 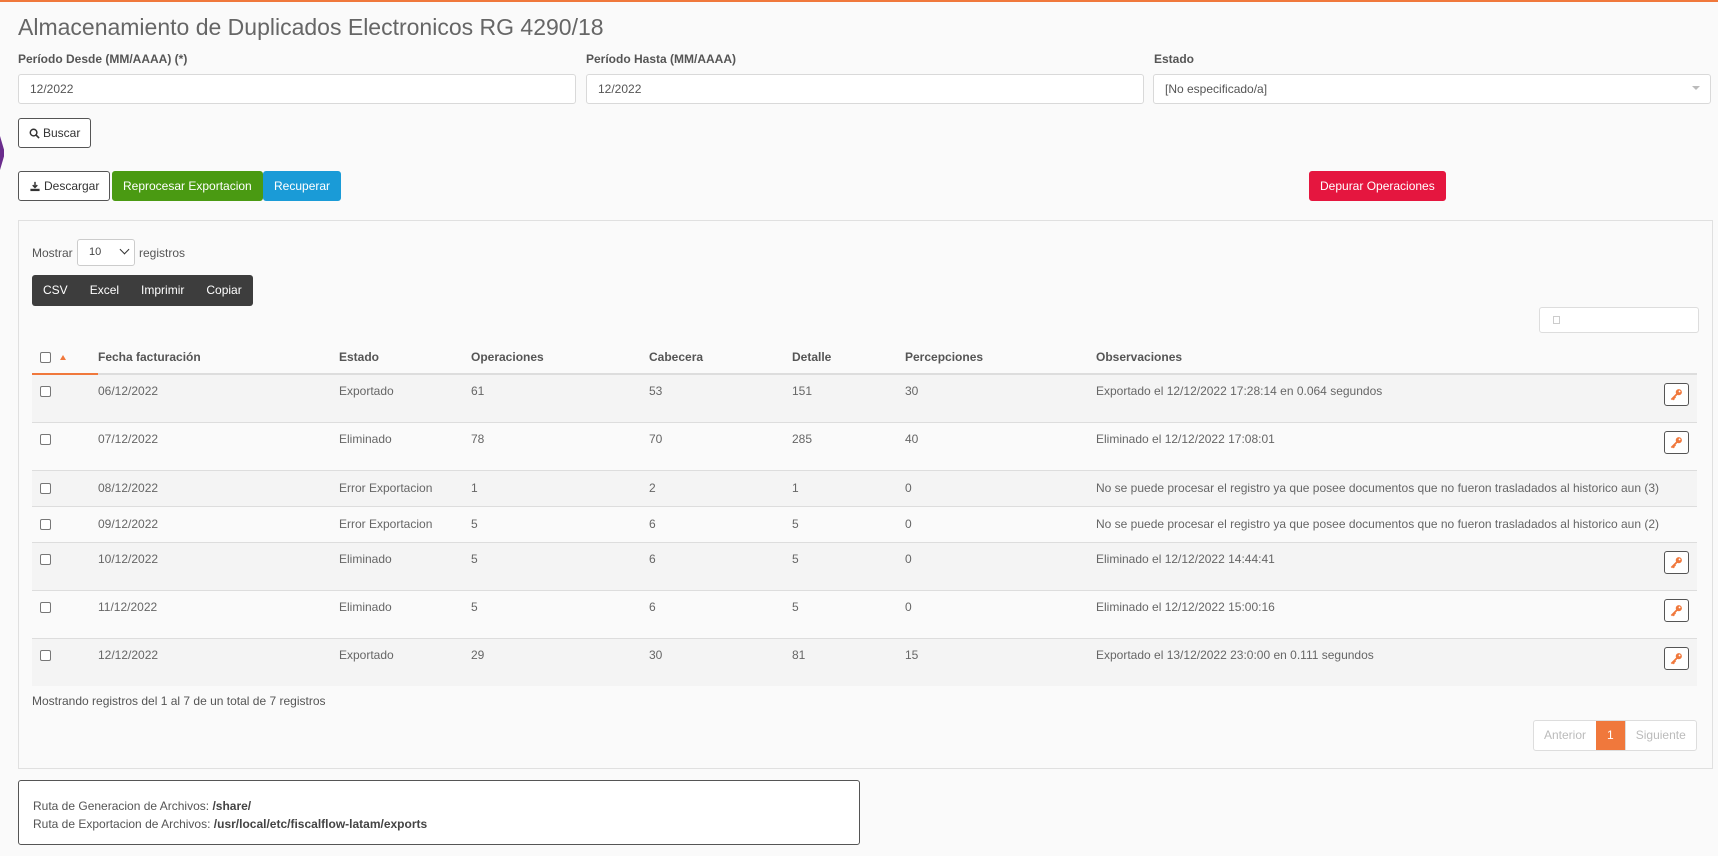 I want to click on cell-detalle: 151, so click(x=848, y=398).